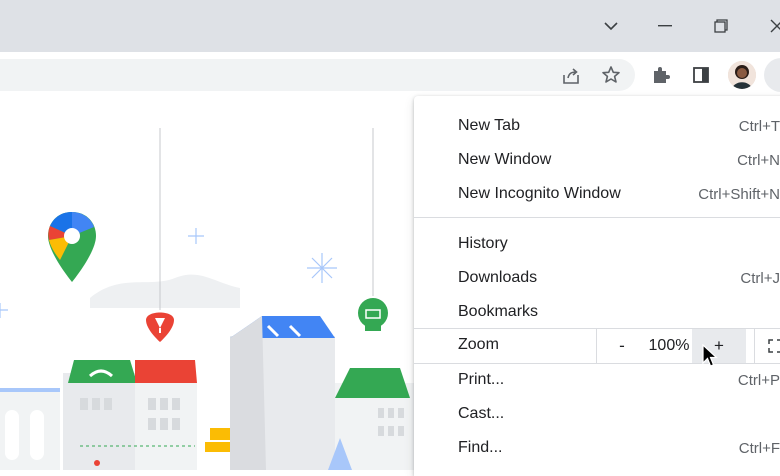  Describe the element at coordinates (621, 346) in the screenshot. I see `zoom-out-button: -` at that location.